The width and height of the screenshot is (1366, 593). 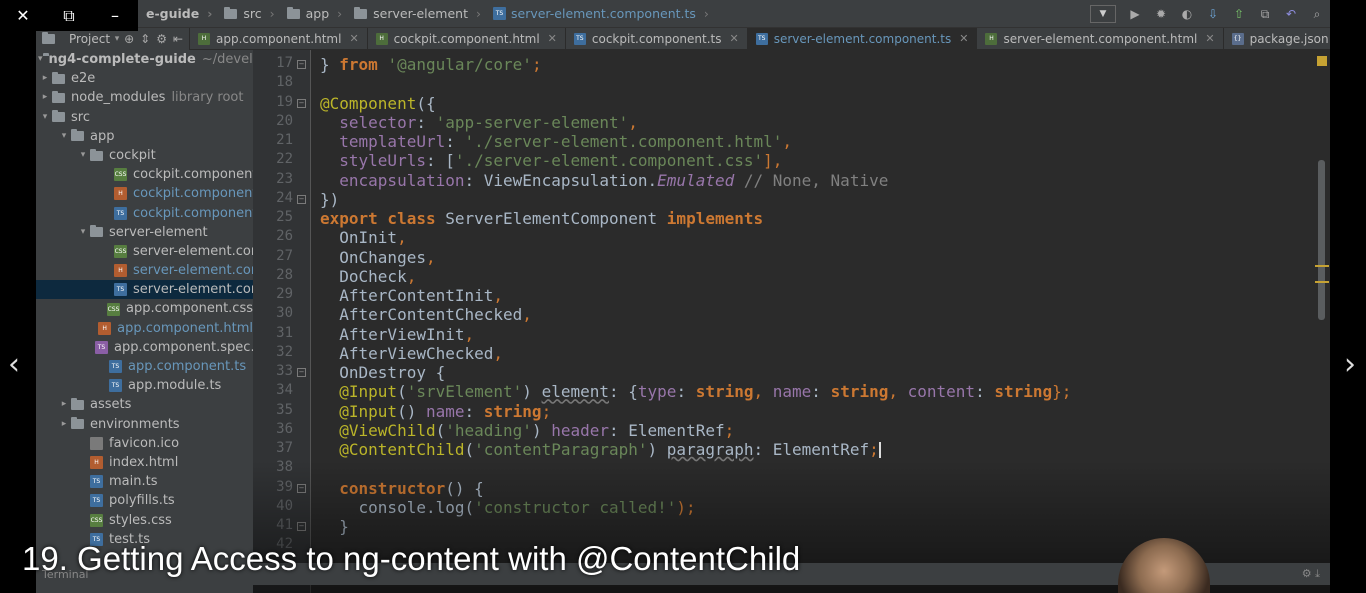 I want to click on tree-item: ▸ assets, so click(x=144, y=404).